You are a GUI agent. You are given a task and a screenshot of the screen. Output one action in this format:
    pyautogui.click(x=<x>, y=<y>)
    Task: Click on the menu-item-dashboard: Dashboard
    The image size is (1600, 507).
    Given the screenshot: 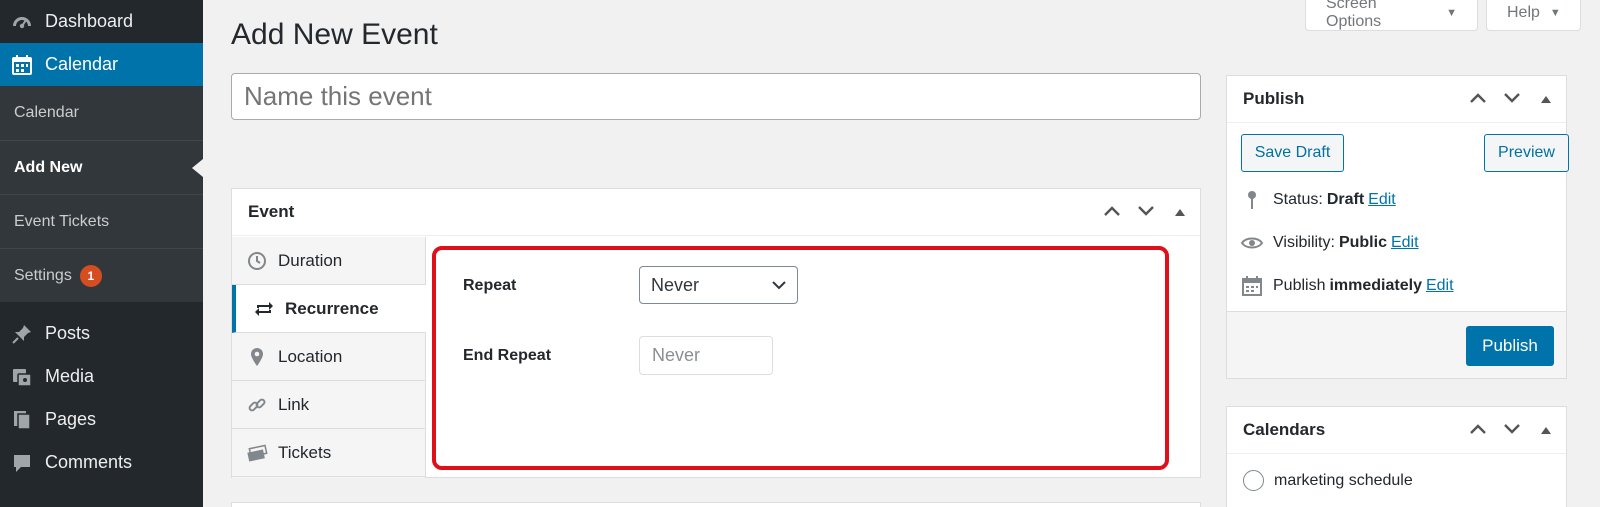 What is the action you would take?
    pyautogui.click(x=101, y=21)
    